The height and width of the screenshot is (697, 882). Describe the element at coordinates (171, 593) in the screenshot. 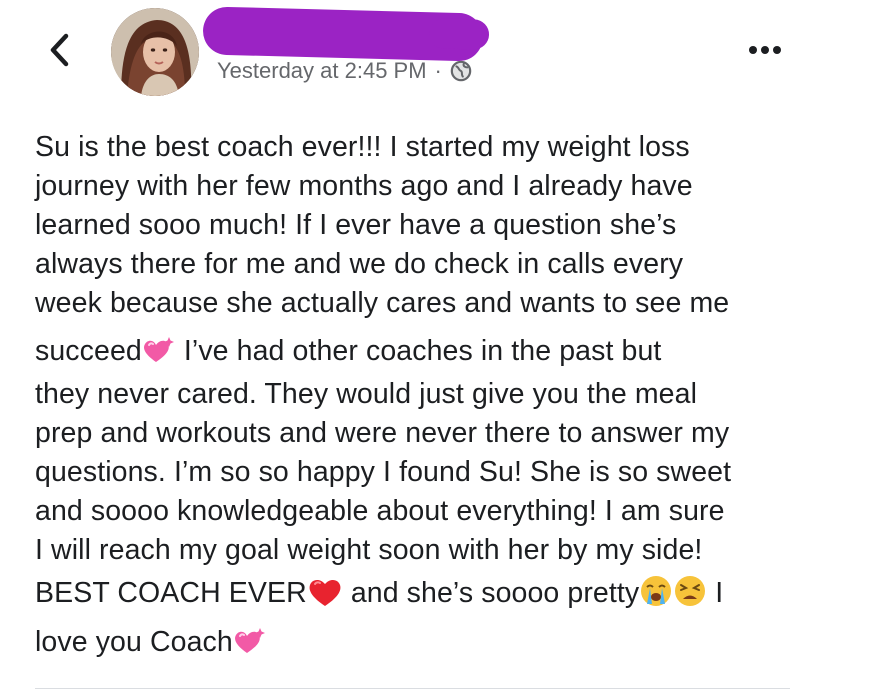

I see `post-text-fragment: BEST COACH EVER` at that location.